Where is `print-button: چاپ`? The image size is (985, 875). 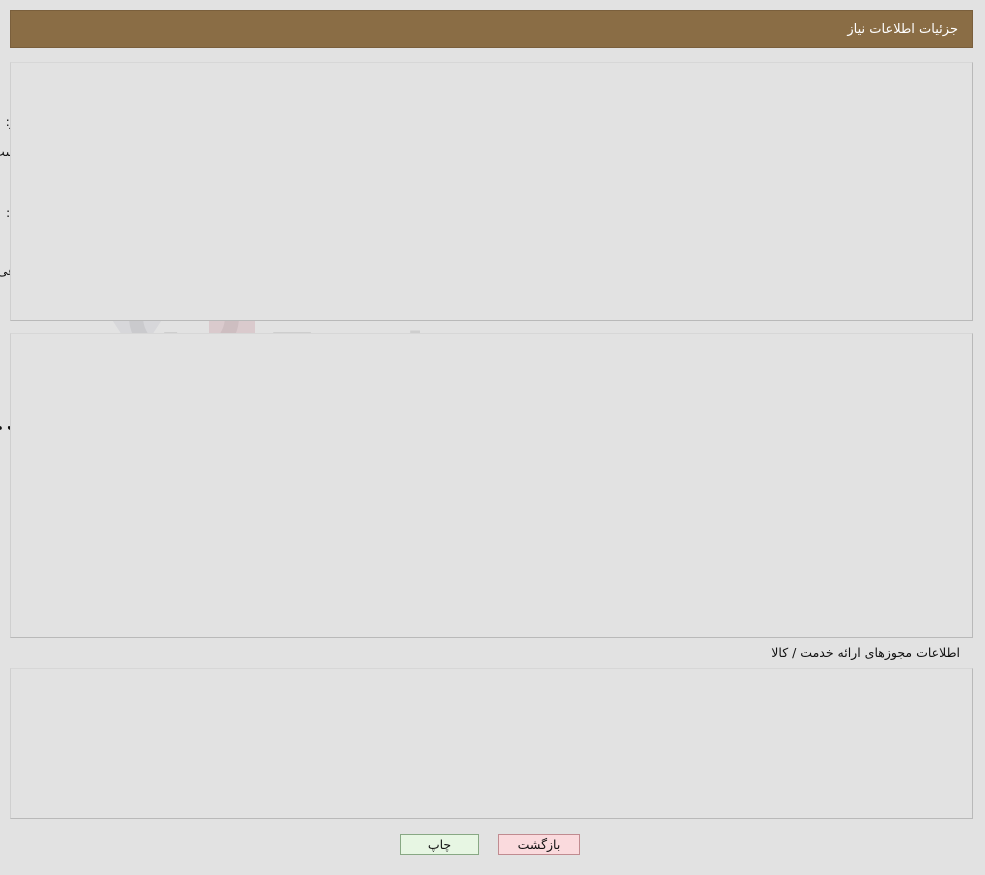 print-button: چاپ is located at coordinates (440, 844).